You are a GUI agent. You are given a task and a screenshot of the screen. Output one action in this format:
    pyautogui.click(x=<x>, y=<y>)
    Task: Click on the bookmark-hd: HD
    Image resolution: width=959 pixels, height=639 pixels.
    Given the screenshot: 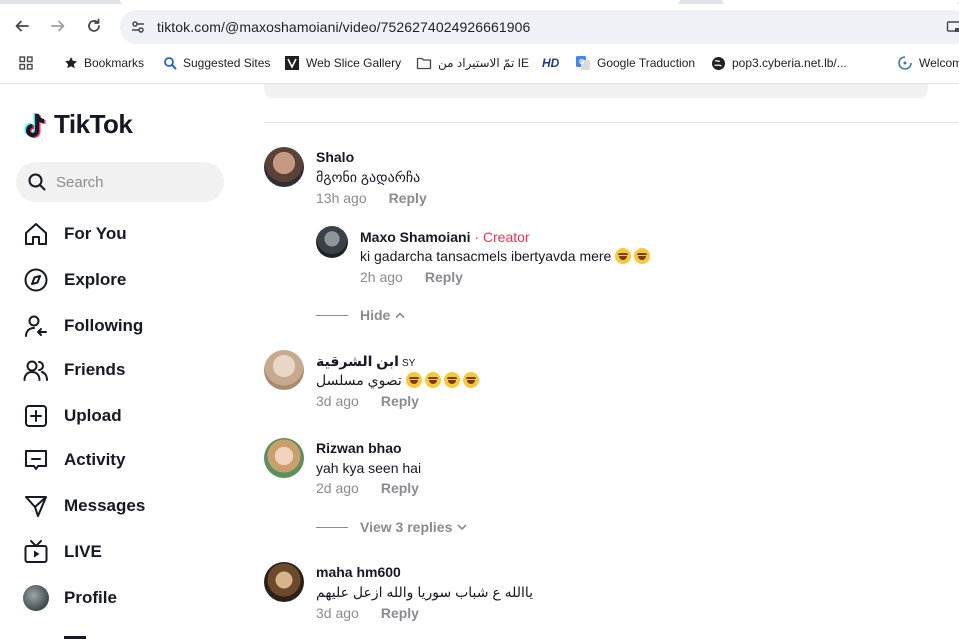 What is the action you would take?
    pyautogui.click(x=550, y=63)
    